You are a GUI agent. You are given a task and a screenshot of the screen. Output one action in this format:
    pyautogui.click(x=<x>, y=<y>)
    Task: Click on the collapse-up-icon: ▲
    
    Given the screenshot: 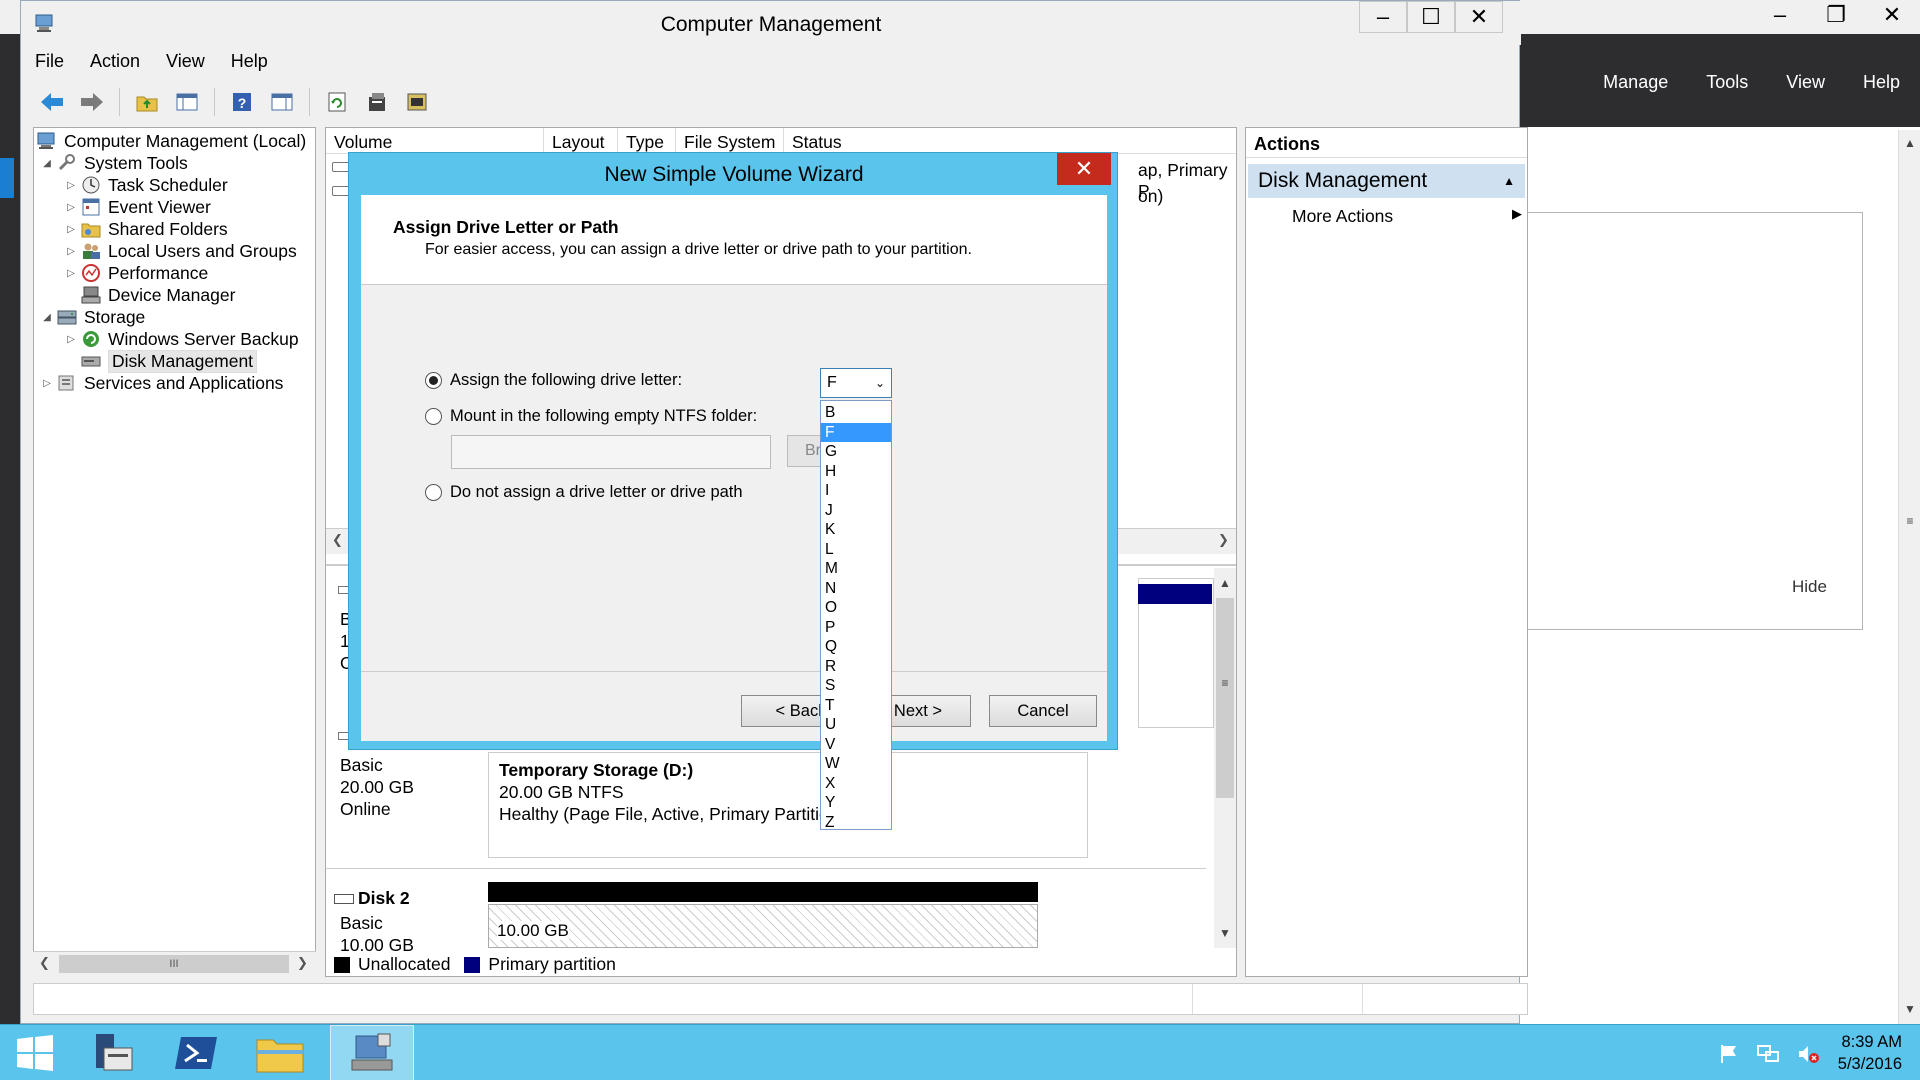 What is the action you would take?
    pyautogui.click(x=1509, y=181)
    